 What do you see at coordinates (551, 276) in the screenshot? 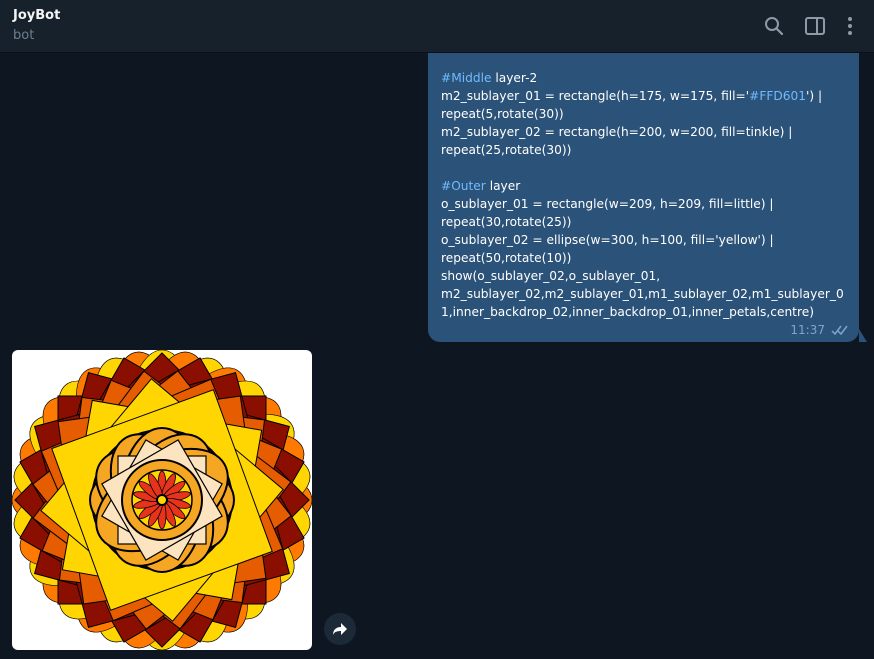
I see `message-line: show(o_sublayer_02,o_sublayer_01,` at bounding box center [551, 276].